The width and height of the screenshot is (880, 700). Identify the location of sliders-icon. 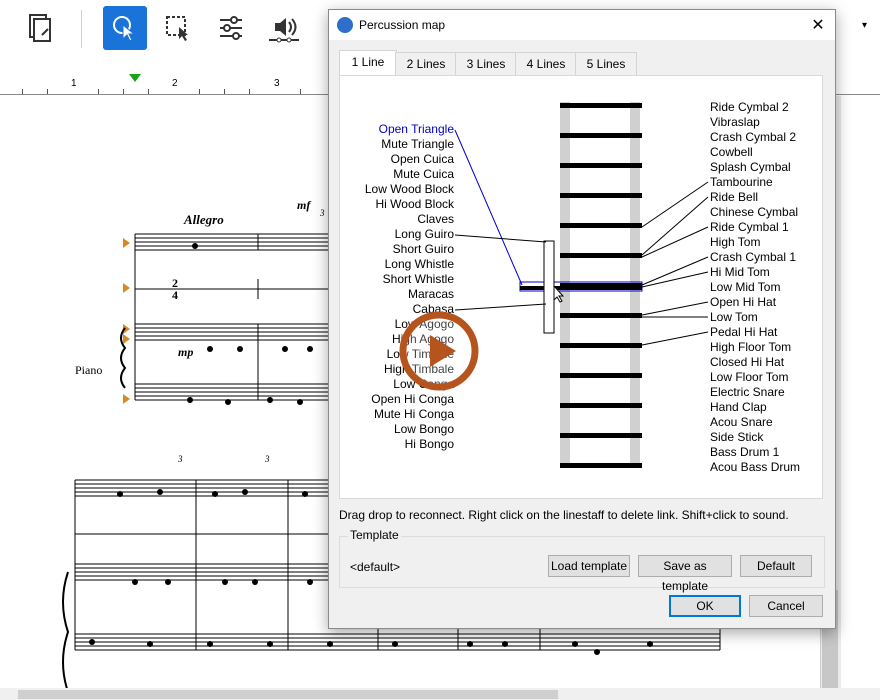
(231, 28).